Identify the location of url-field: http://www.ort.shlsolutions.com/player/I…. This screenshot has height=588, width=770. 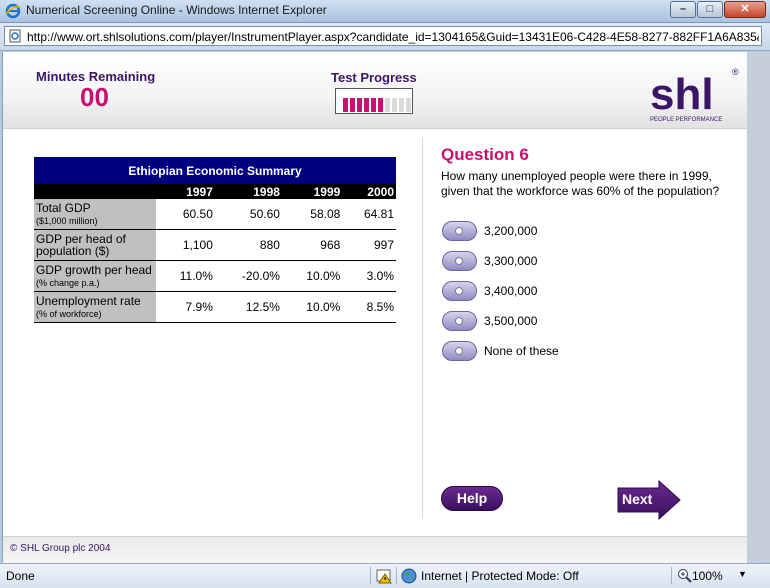
(383, 36).